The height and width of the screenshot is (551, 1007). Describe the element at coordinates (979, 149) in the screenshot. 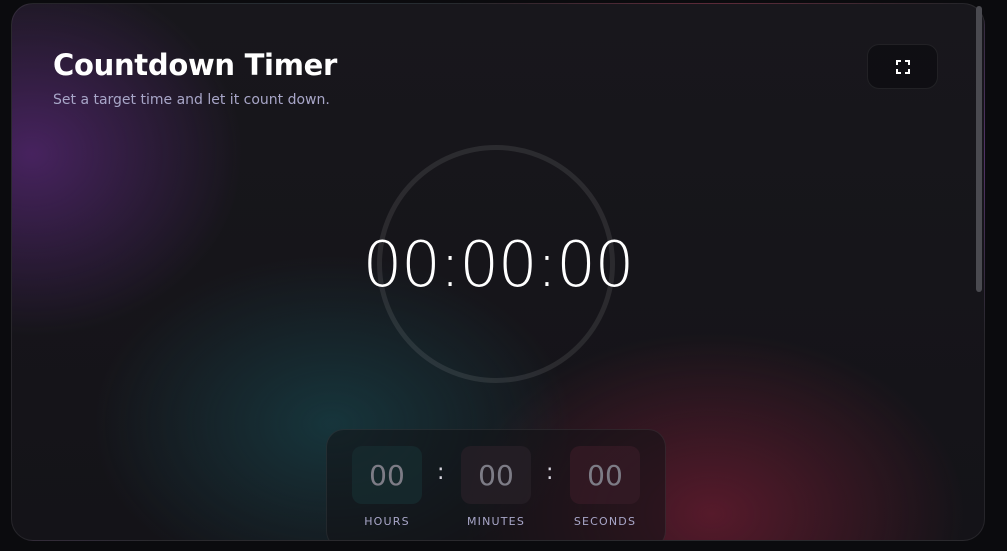

I see `scrollbar-thumb` at that location.